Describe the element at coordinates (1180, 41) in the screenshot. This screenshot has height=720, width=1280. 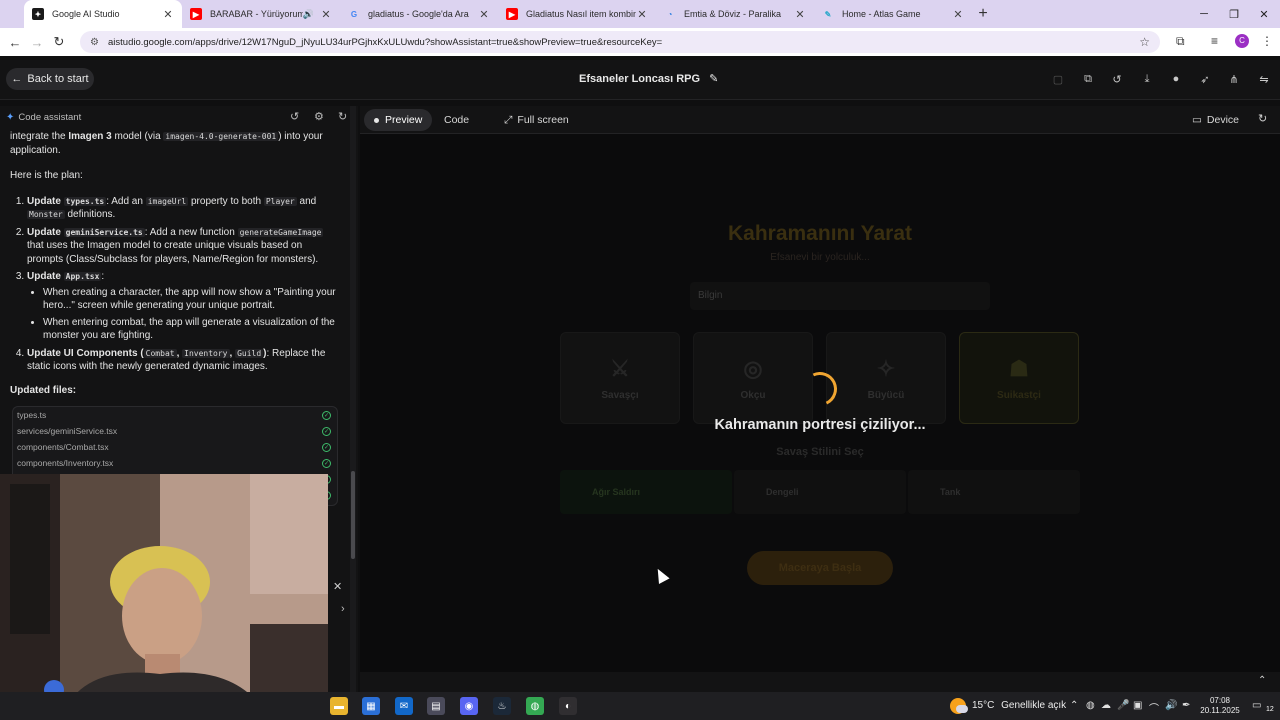
I see `extensions-icon: ⧉` at that location.